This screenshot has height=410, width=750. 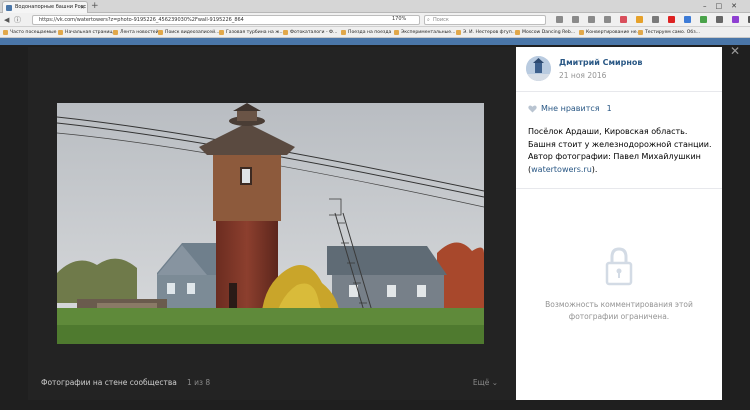 I want to click on browser-search-input: ⌕ Поиск, so click(x=485, y=20).